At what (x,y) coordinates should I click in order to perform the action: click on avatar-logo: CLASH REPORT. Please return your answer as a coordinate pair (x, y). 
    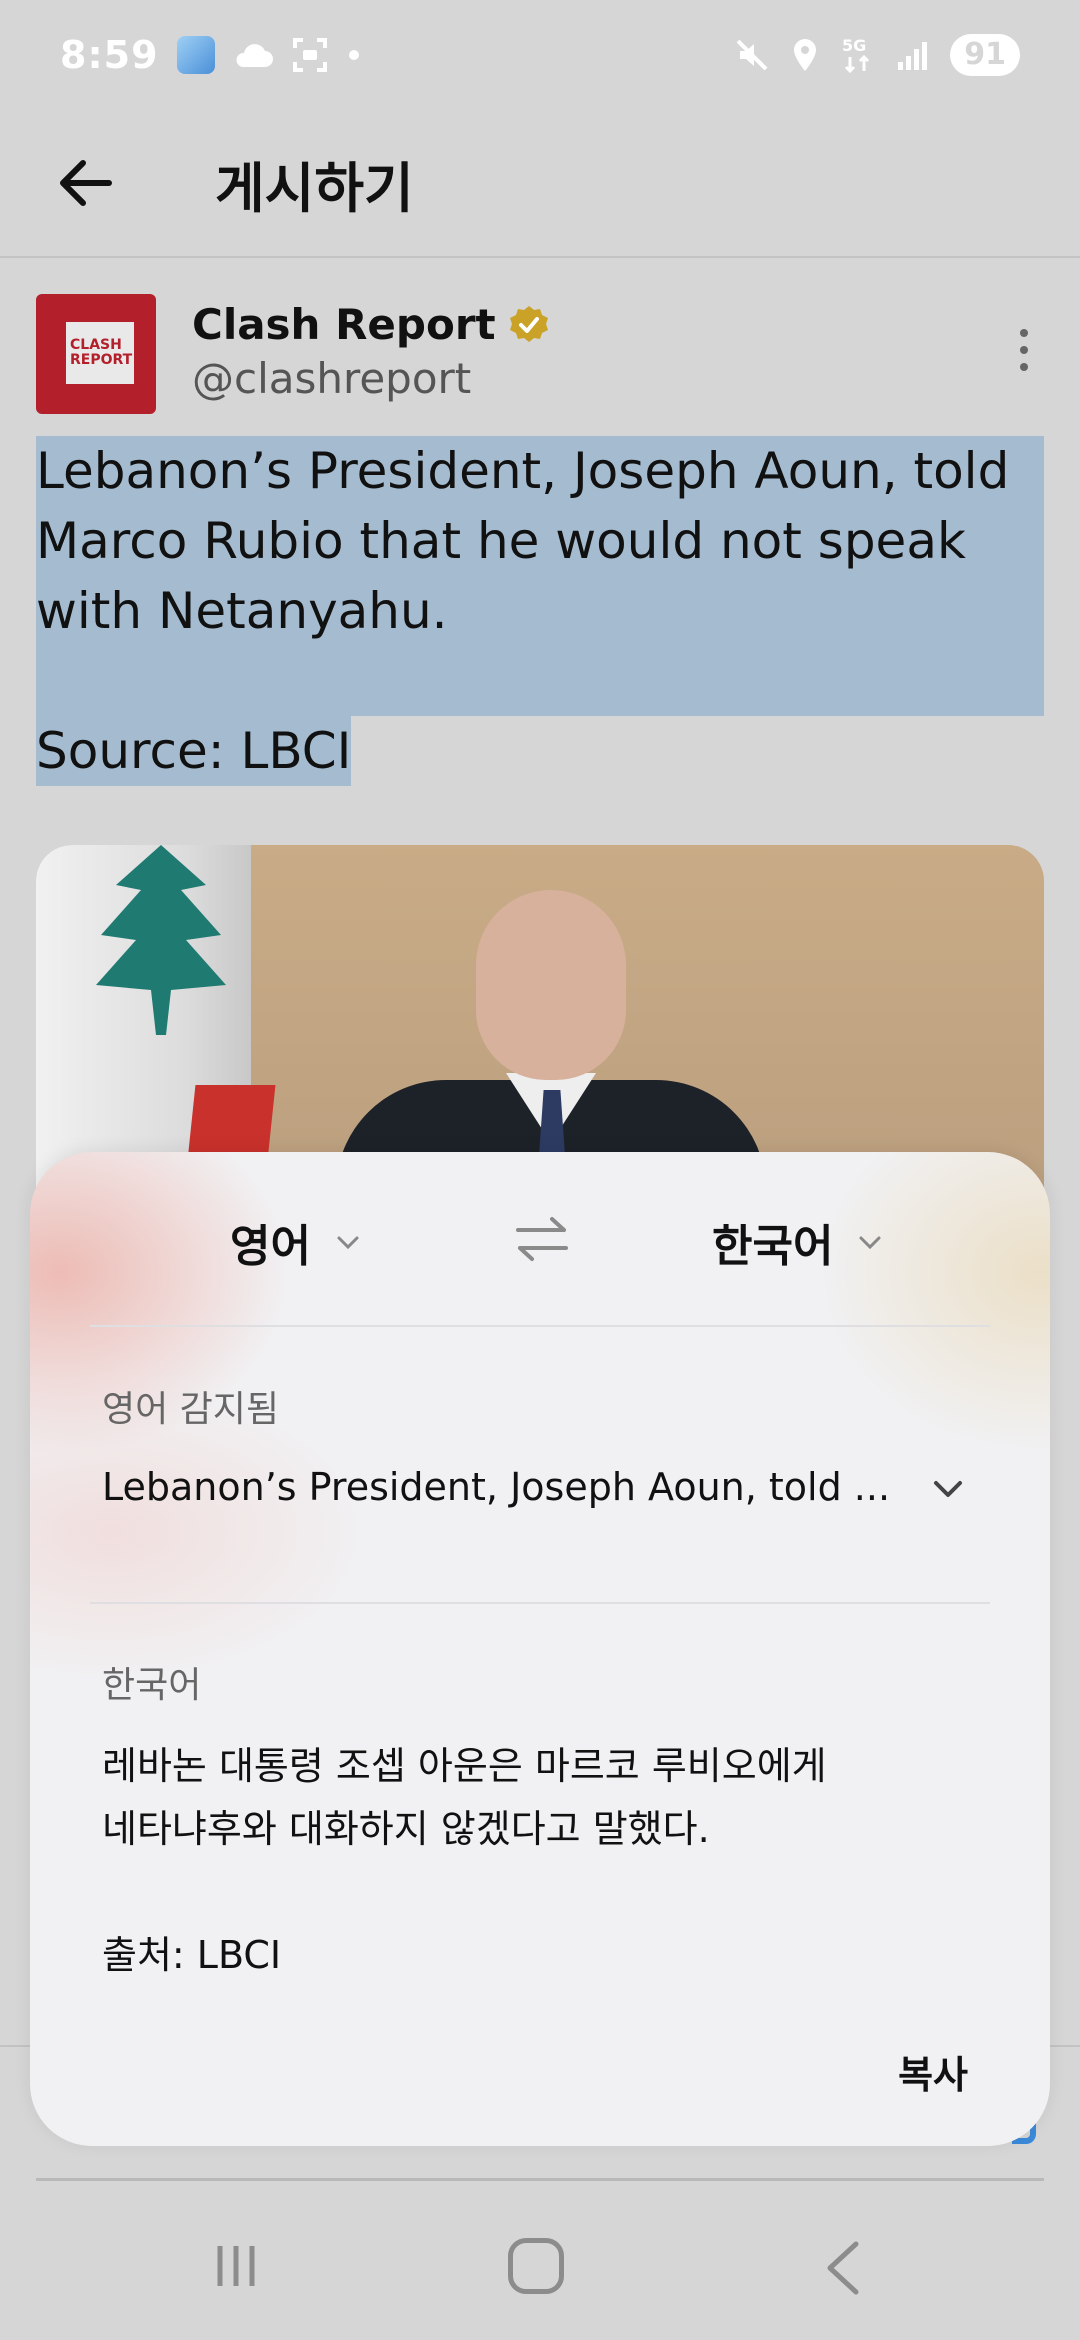
    Looking at the image, I should click on (100, 353).